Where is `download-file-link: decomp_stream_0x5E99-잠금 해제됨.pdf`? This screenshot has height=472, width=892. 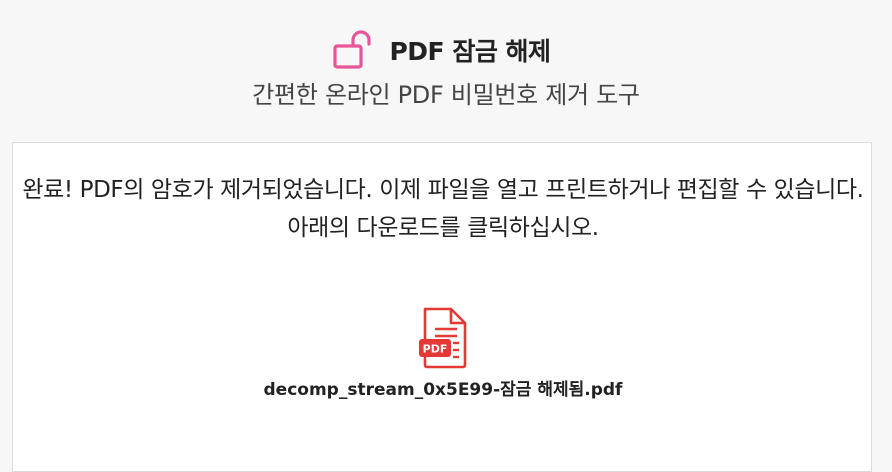
download-file-link: decomp_stream_0x5E99-잠금 해제됨.pdf is located at coordinates (443, 387).